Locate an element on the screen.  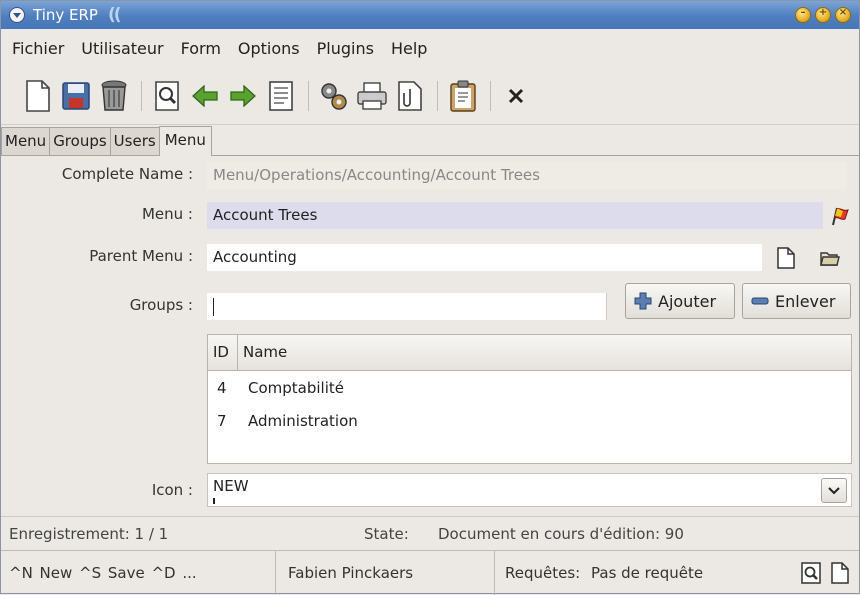
toolbar is located at coordinates (430, 96).